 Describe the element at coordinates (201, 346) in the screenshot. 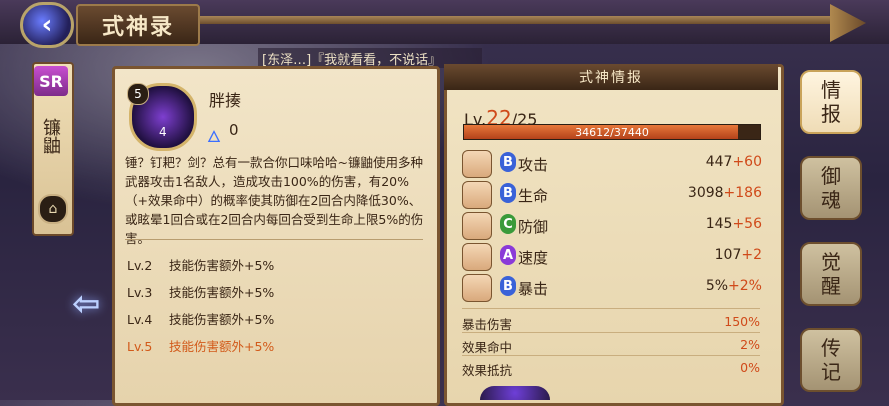

I see `skill-level-row-current: Lv.5 技能伤害额外+5%` at that location.